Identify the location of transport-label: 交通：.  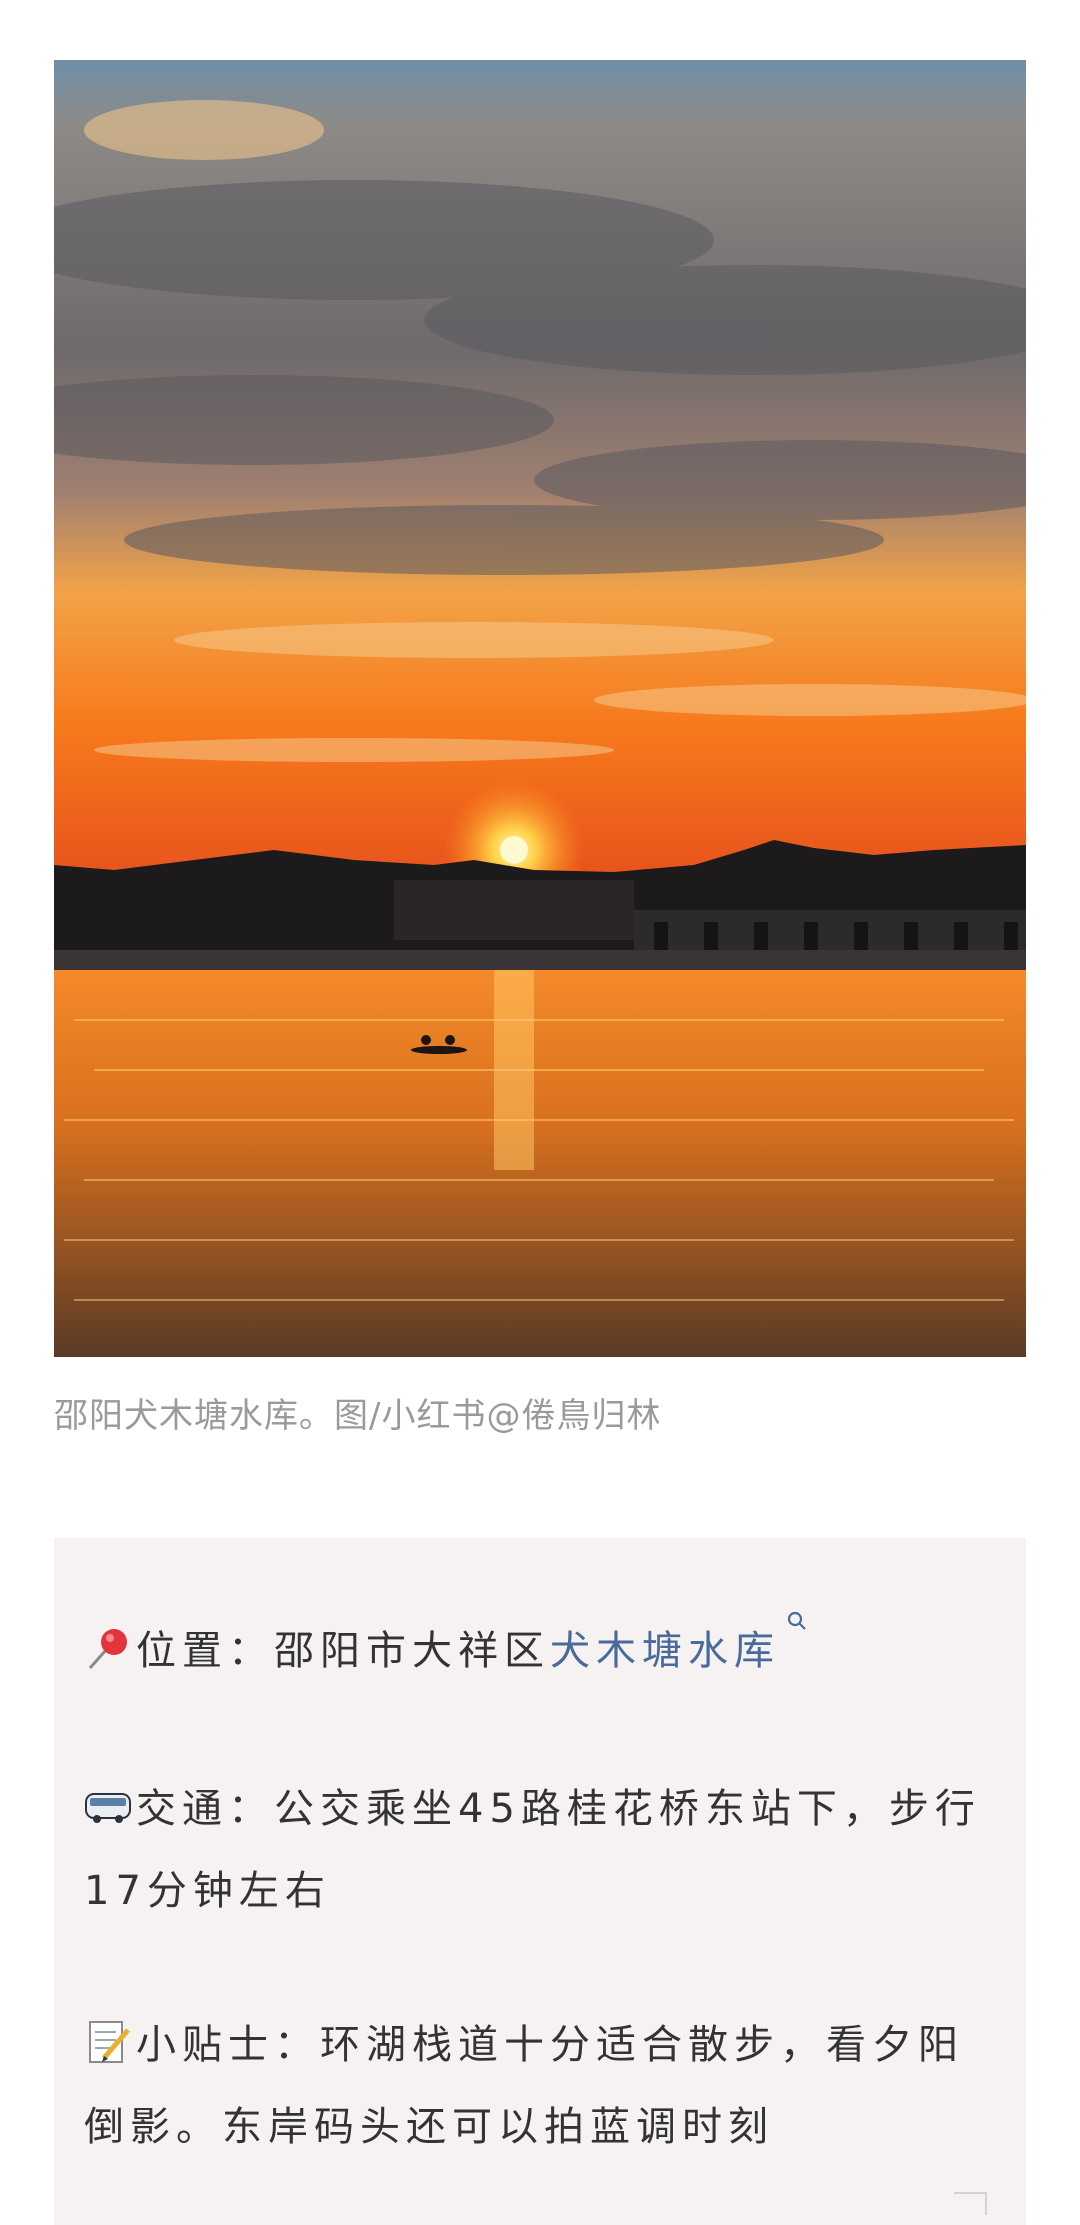
(205, 1809).